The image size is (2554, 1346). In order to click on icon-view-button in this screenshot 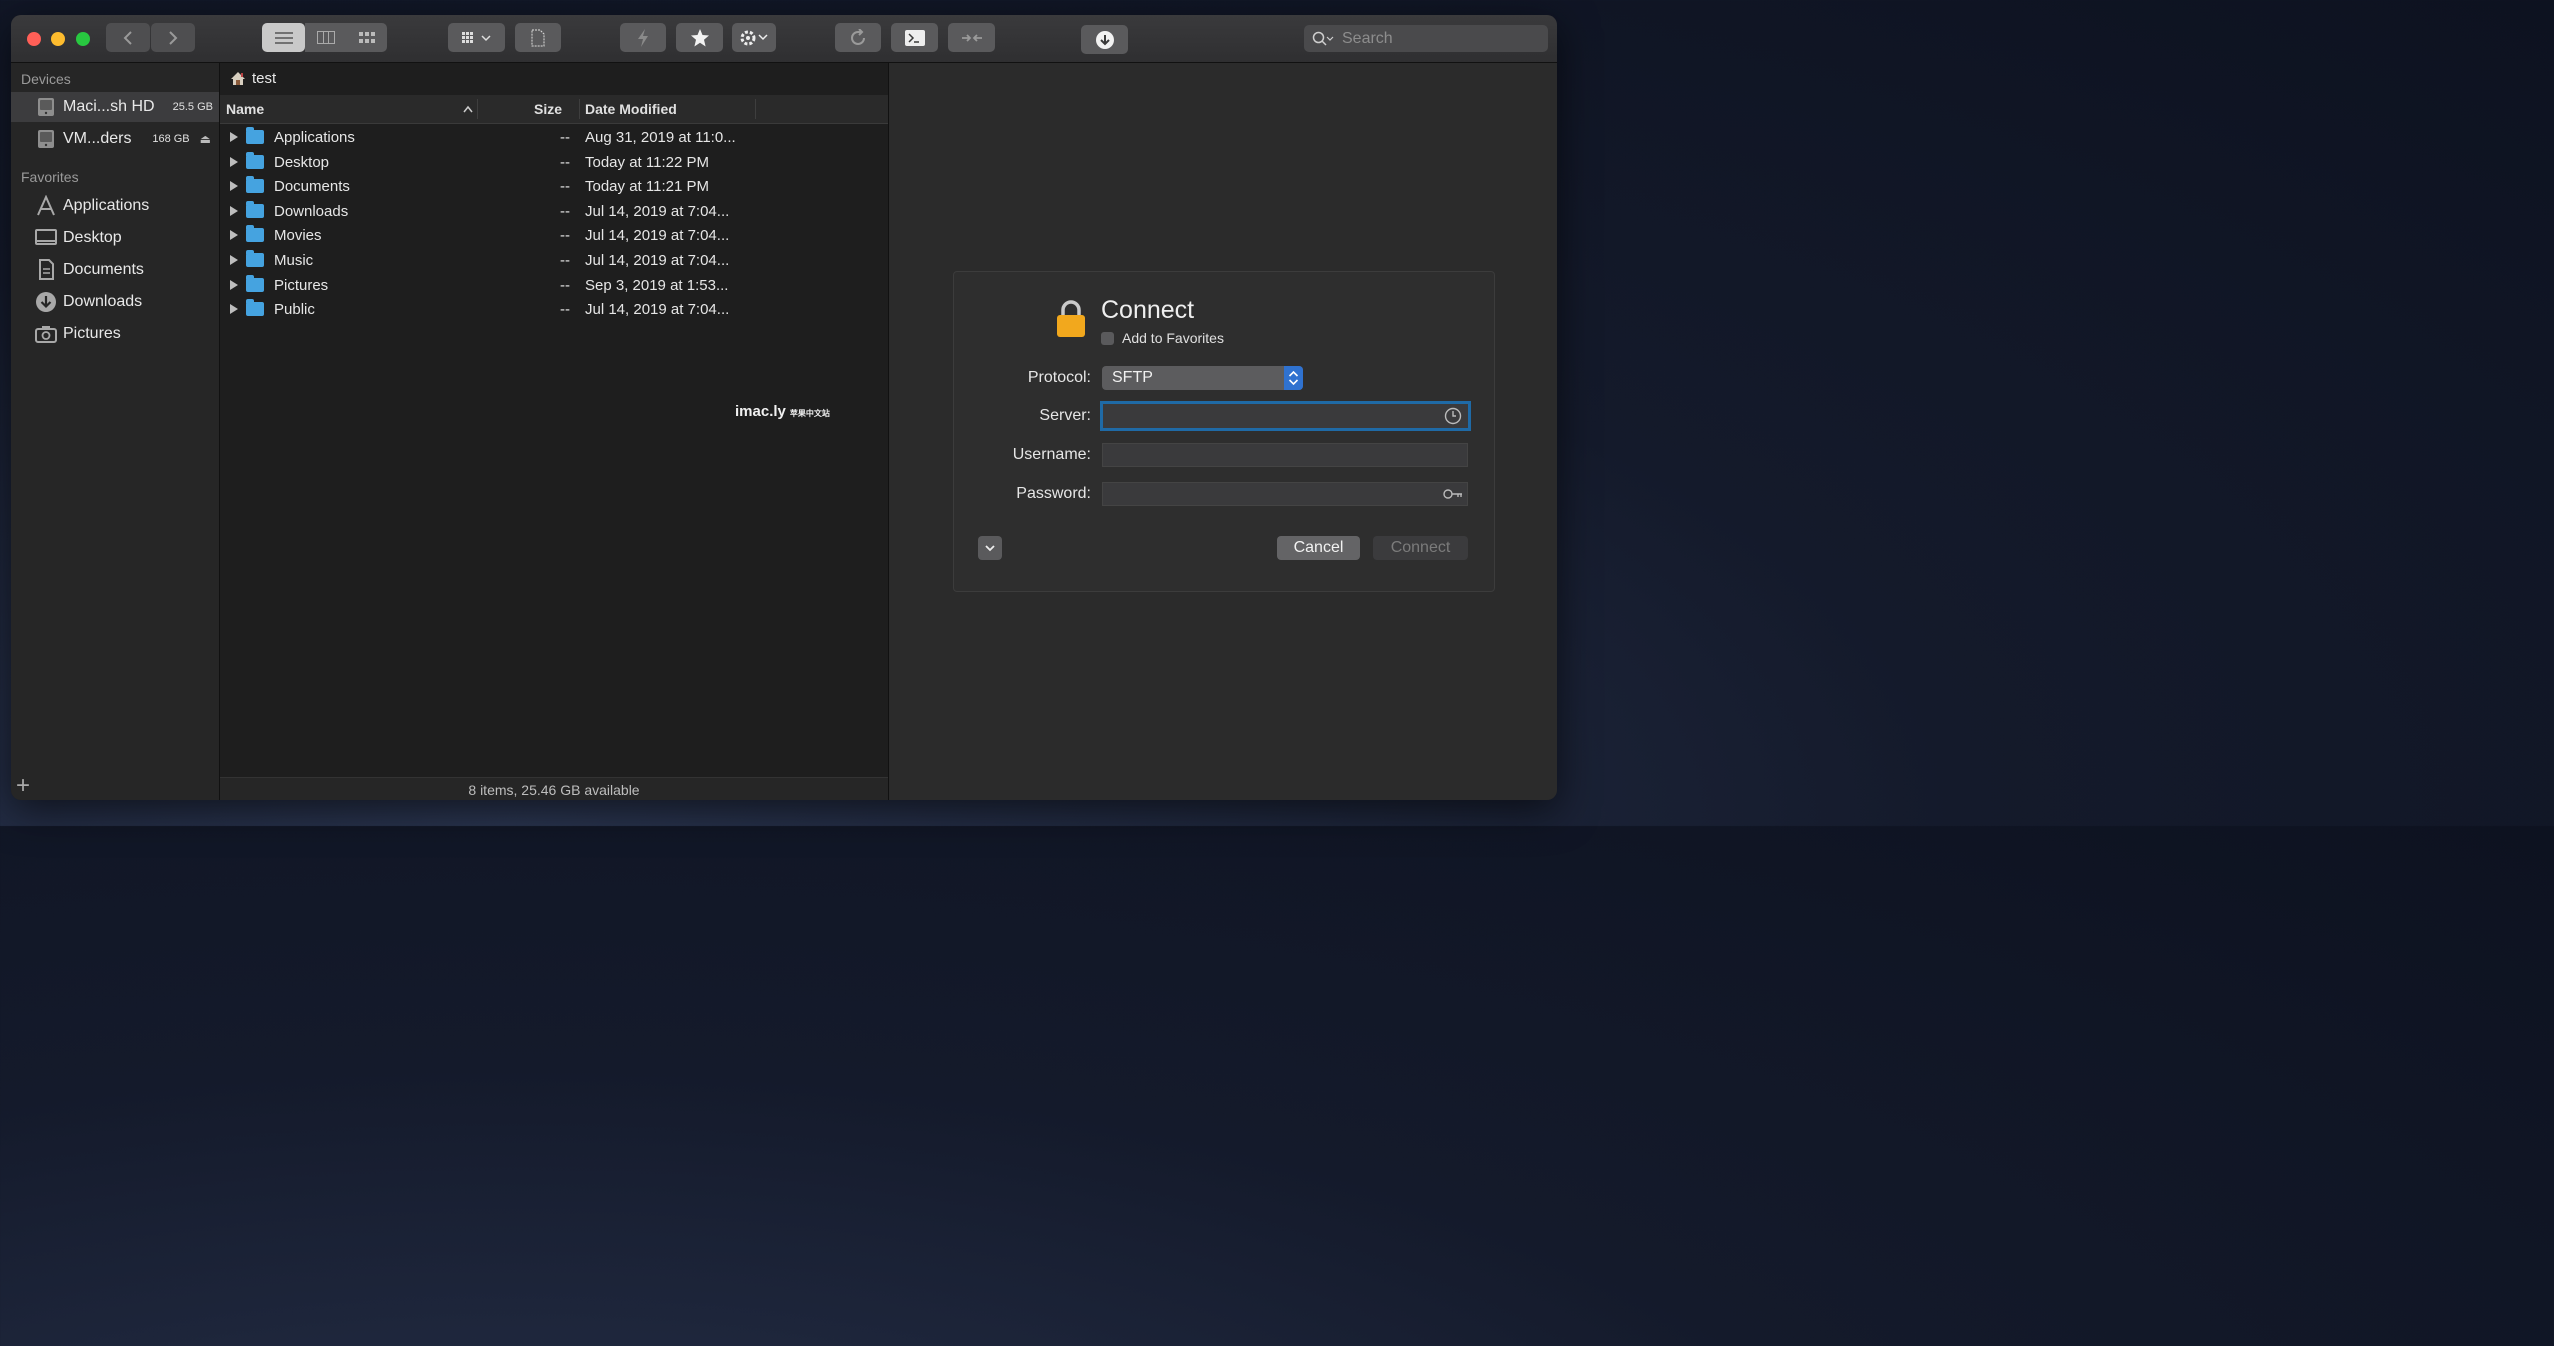, I will do `click(366, 37)`.